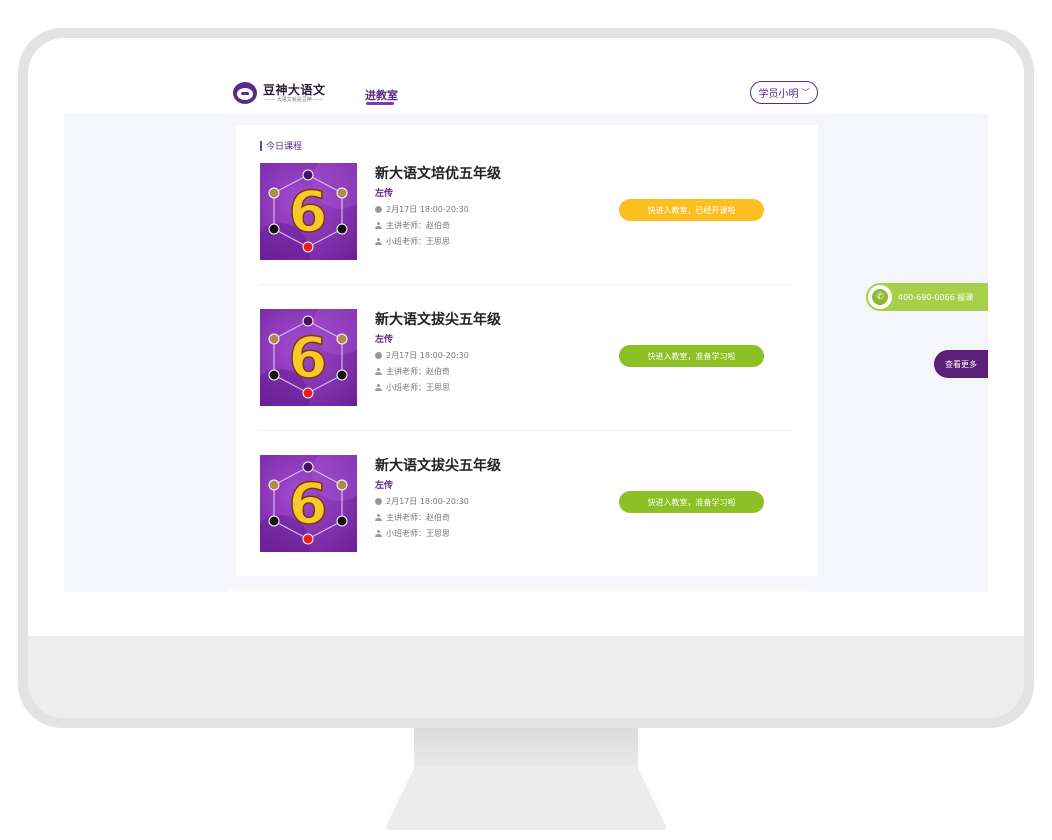  I want to click on brand-logo: 豆神大语文 —— 大语文就是豆神 ——, so click(279, 93).